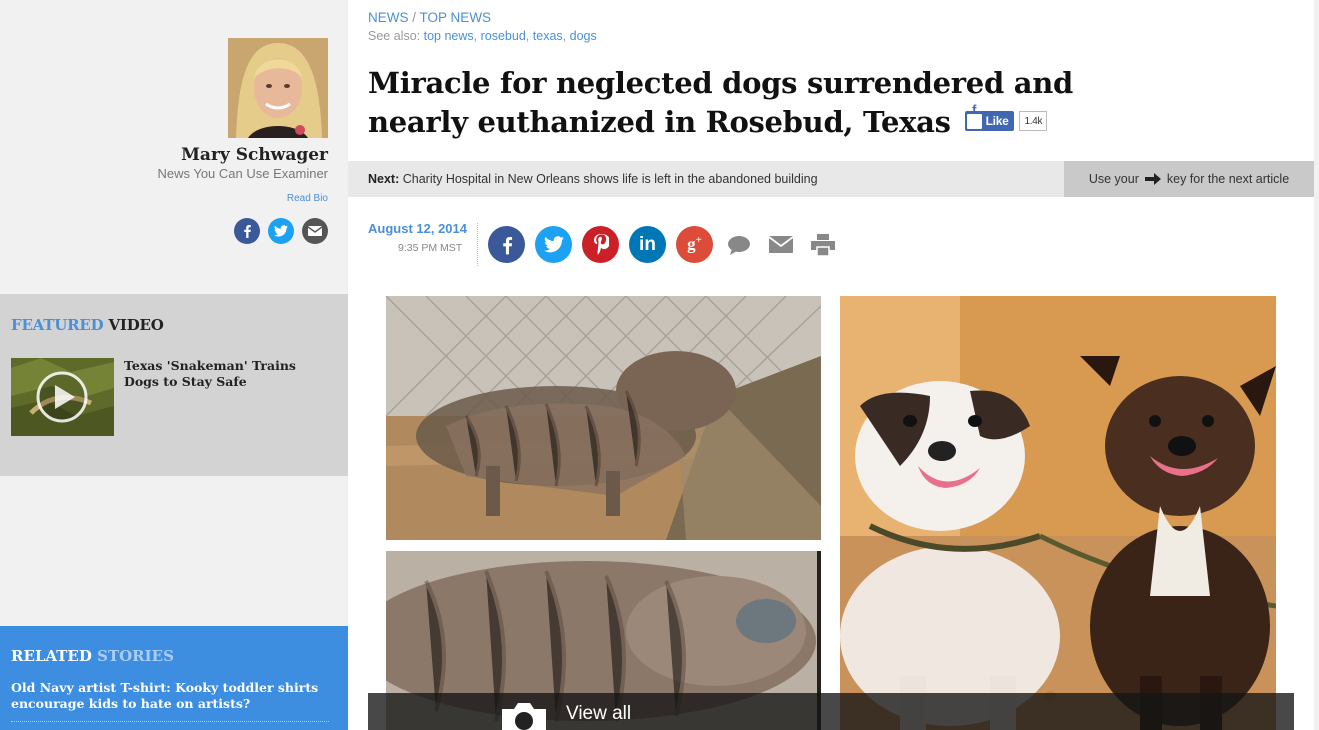  What do you see at coordinates (1228, 179) in the screenshot?
I see `key-hint-after: key for the next article` at bounding box center [1228, 179].